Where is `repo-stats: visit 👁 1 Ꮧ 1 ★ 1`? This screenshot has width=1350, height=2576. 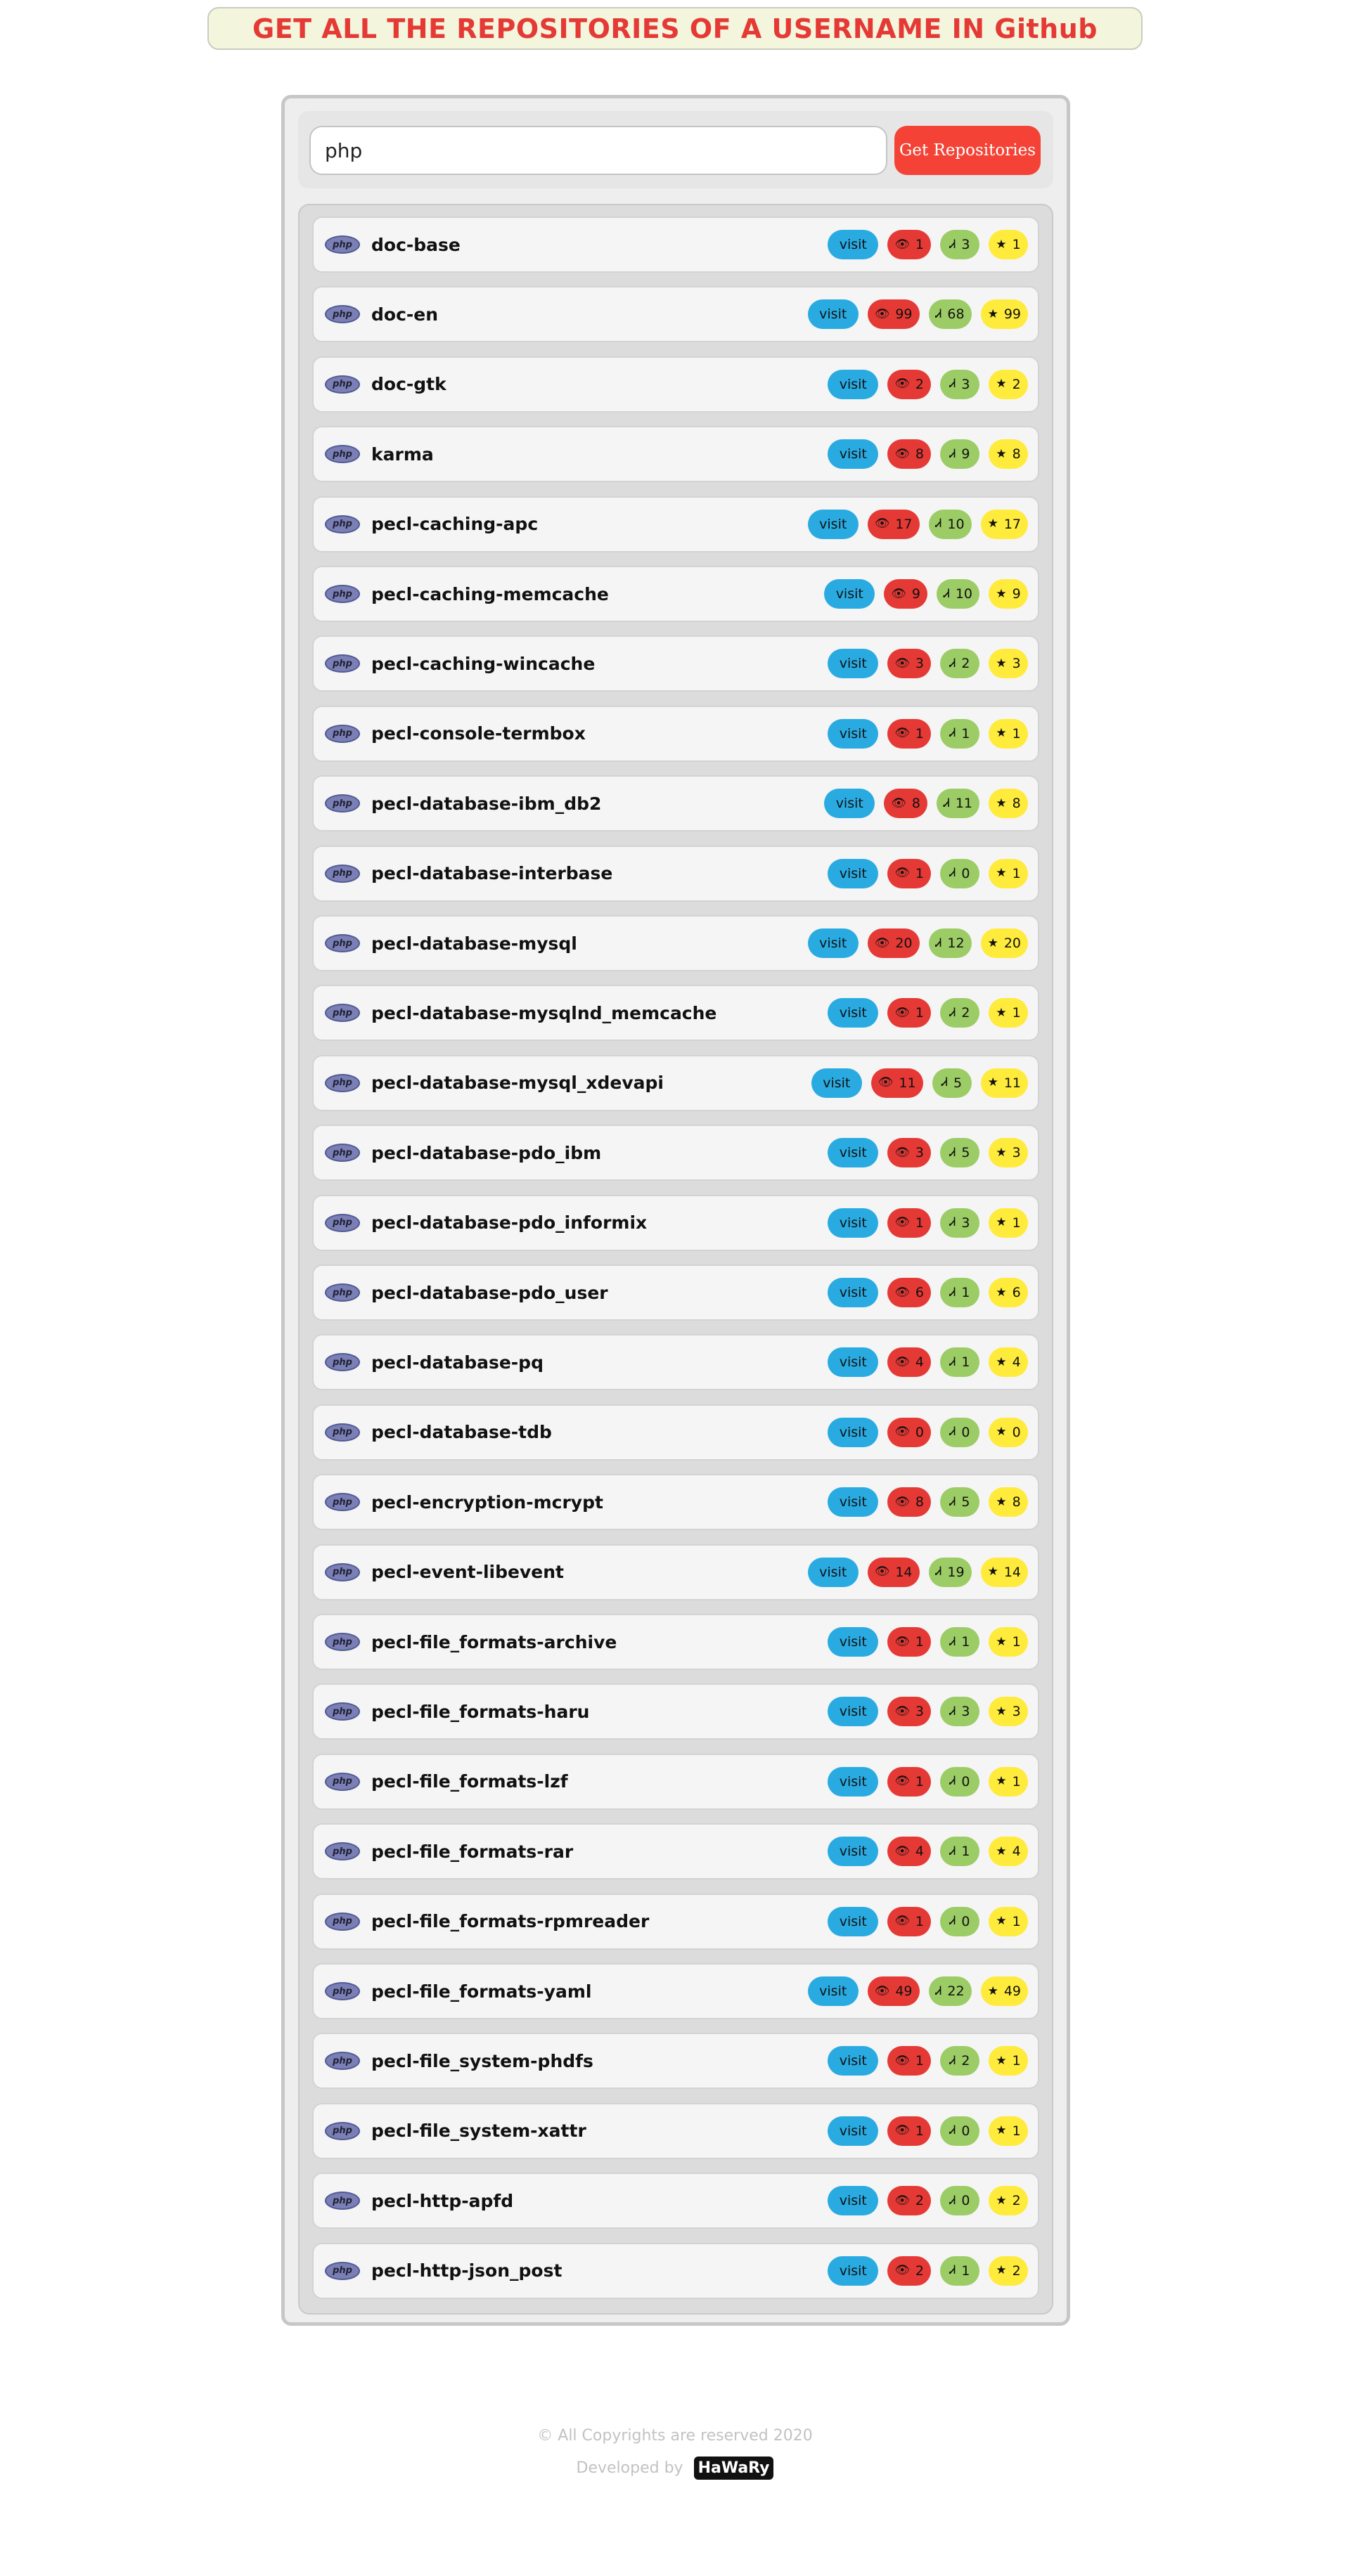 repo-stats: visit 👁 1 Ꮧ 1 ★ 1 is located at coordinates (928, 733).